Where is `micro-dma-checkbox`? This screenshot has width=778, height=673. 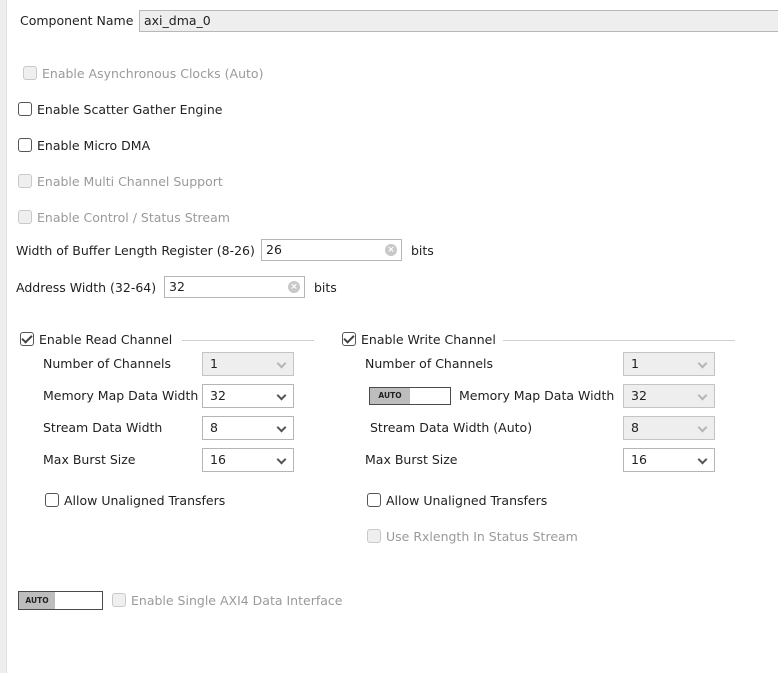 micro-dma-checkbox is located at coordinates (25, 145).